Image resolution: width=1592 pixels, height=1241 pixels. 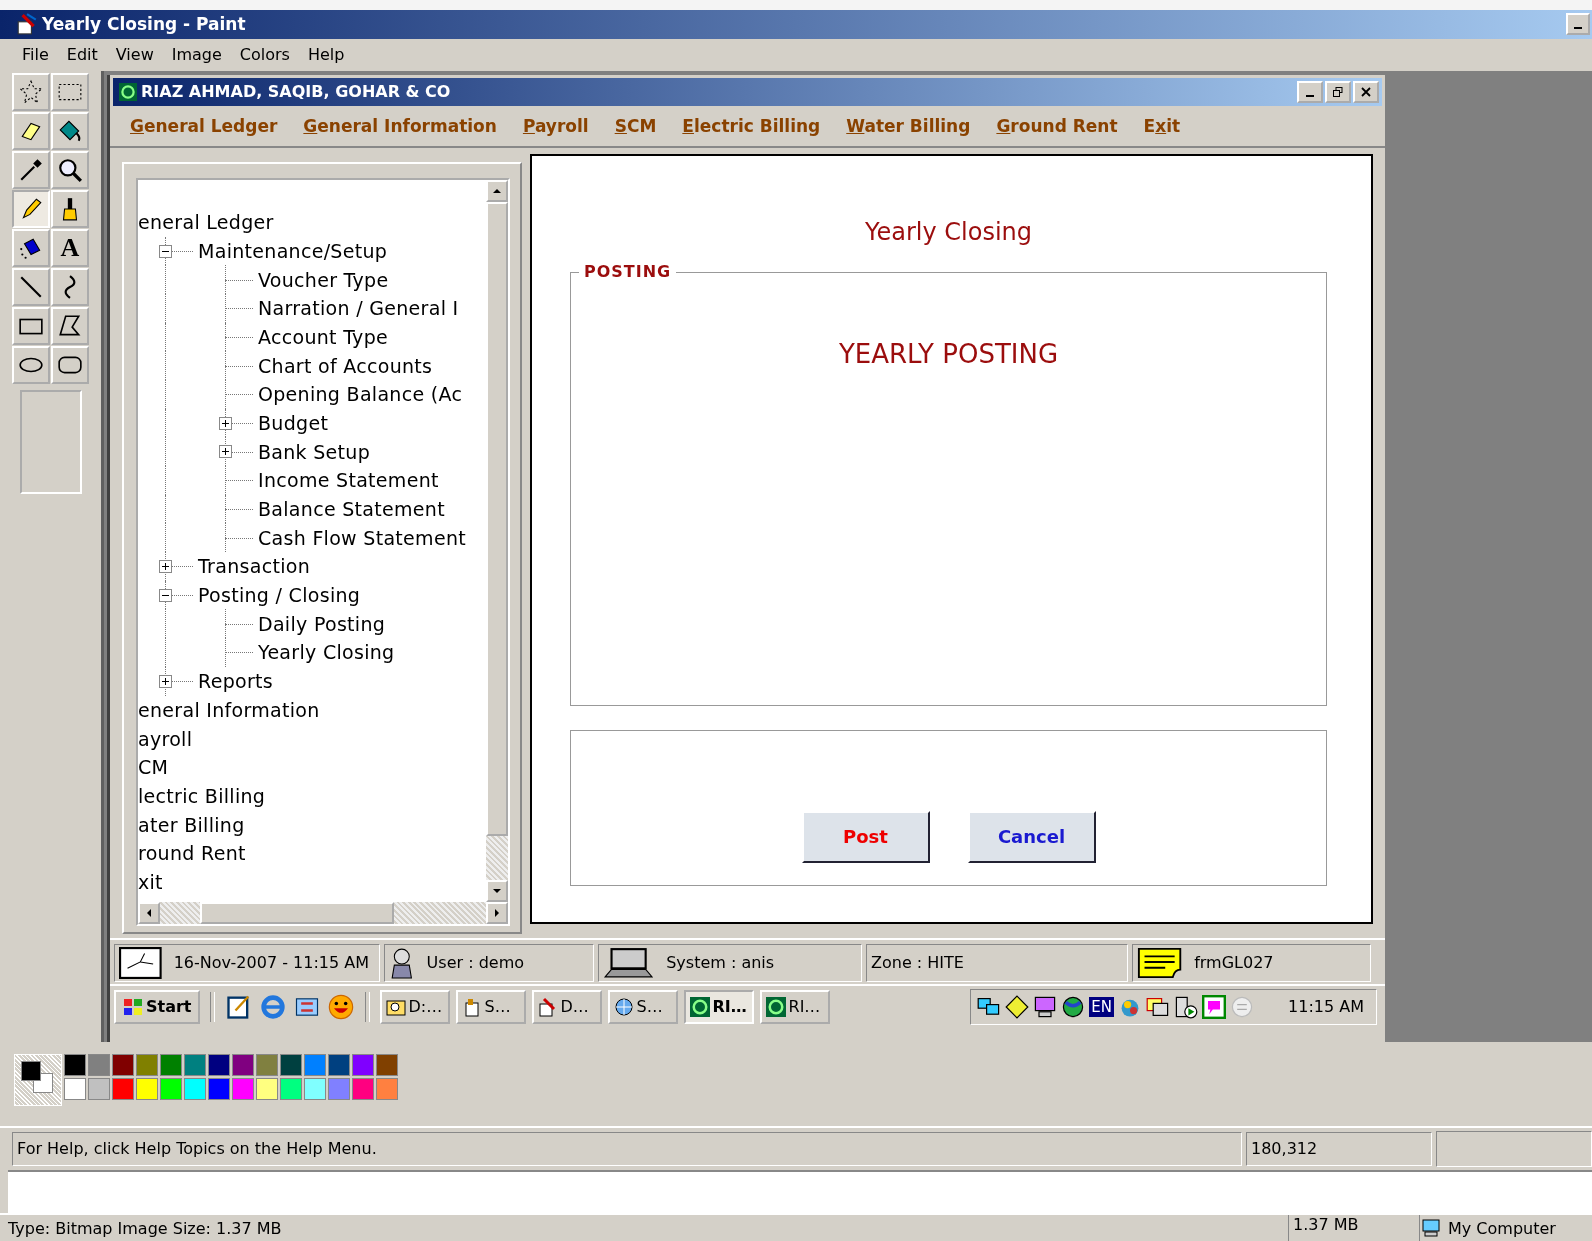 I want to click on menu-item: Water Billing, so click(x=908, y=125).